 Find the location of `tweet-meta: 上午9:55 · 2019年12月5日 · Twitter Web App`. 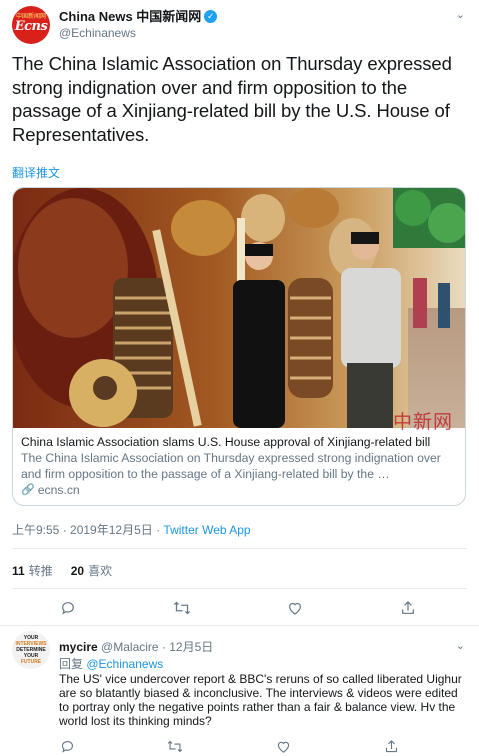

tweet-meta: 上午9:55 · 2019年12月5日 · Twitter Web App is located at coordinates (131, 529).